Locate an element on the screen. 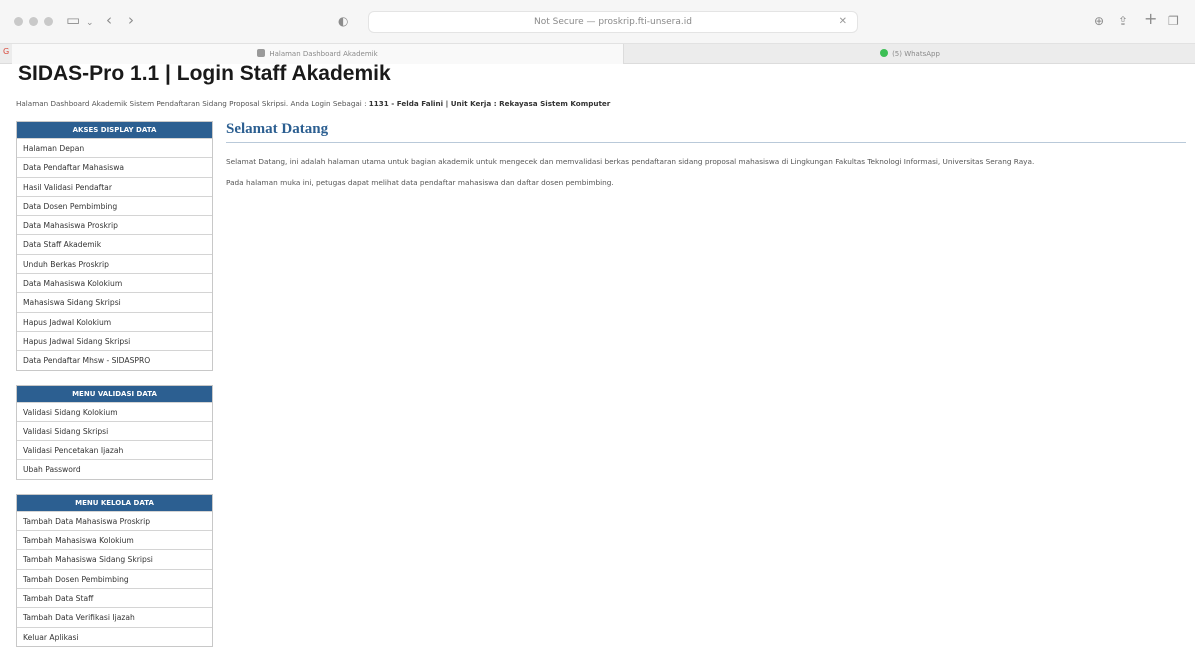  forward-icon: › is located at coordinates (131, 20).